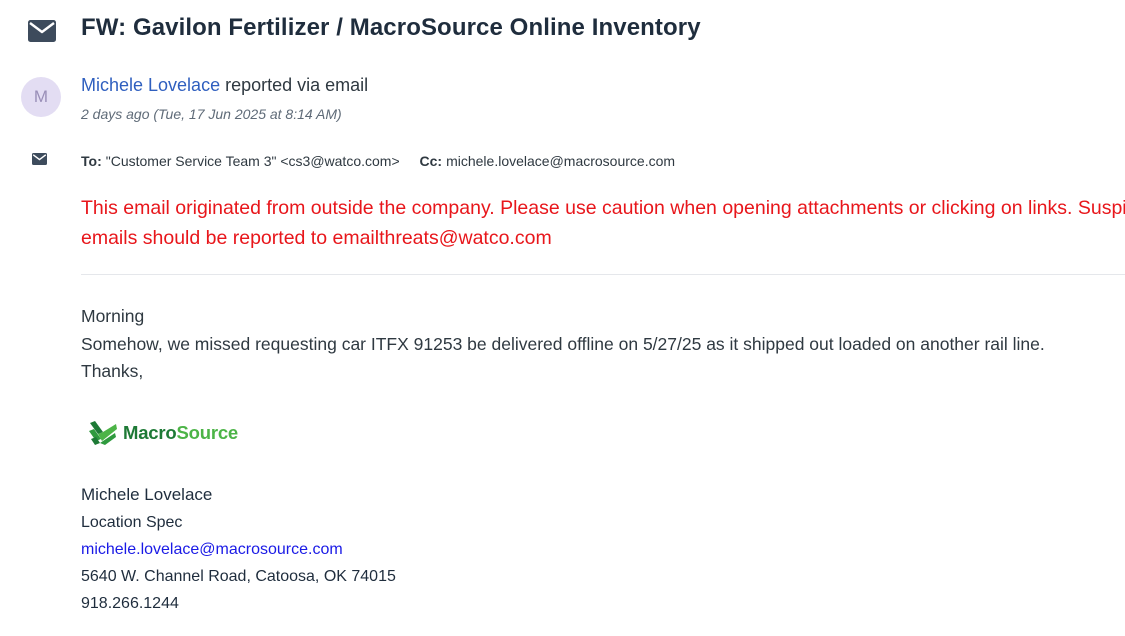 The height and width of the screenshot is (636, 1125). What do you see at coordinates (91, 161) in the screenshot?
I see `to-label: To:` at bounding box center [91, 161].